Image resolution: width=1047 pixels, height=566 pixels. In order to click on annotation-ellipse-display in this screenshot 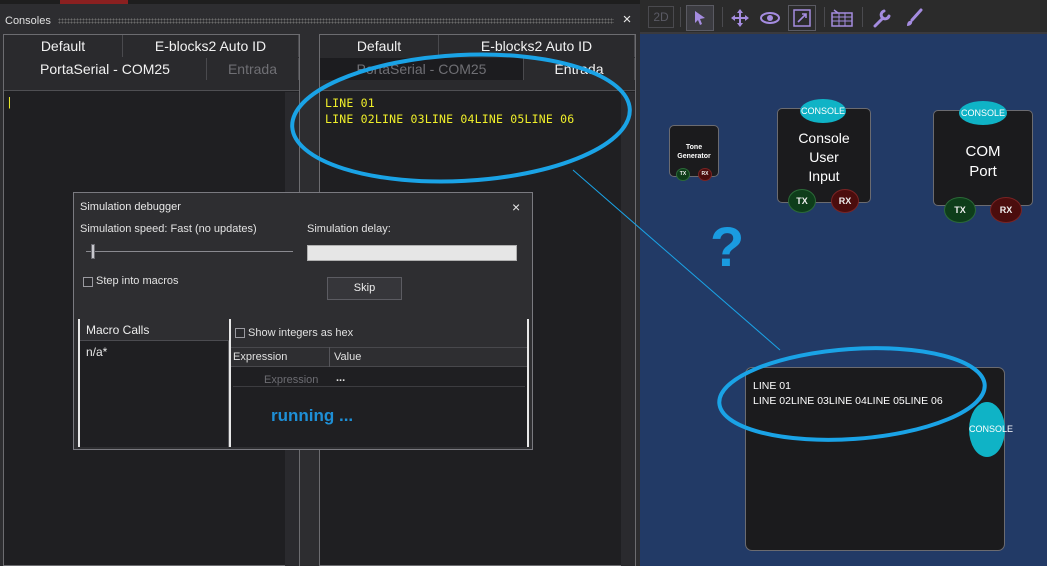, I will do `click(852, 394)`.